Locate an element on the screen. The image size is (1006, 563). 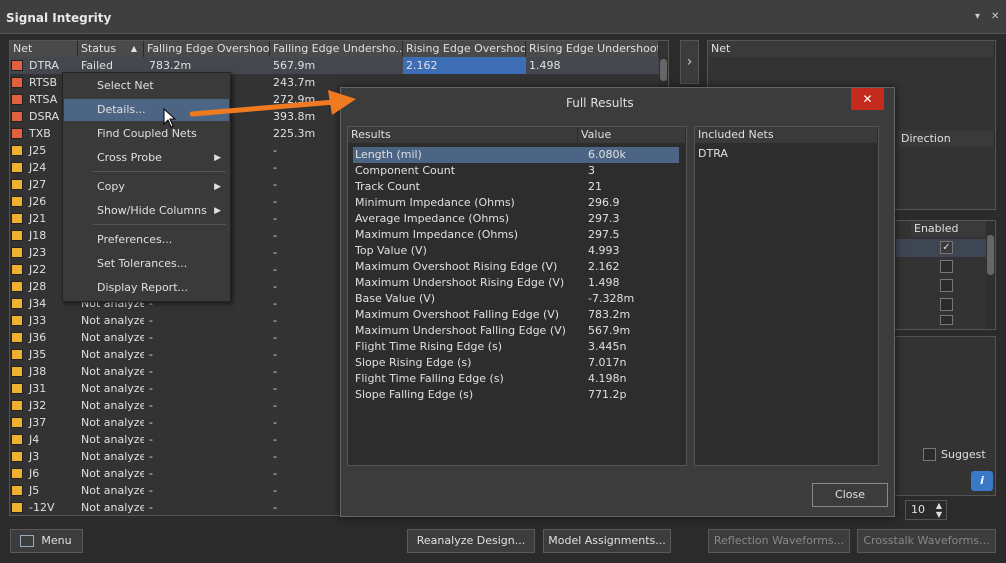
enabled-scrollbar is located at coordinates (990, 275).